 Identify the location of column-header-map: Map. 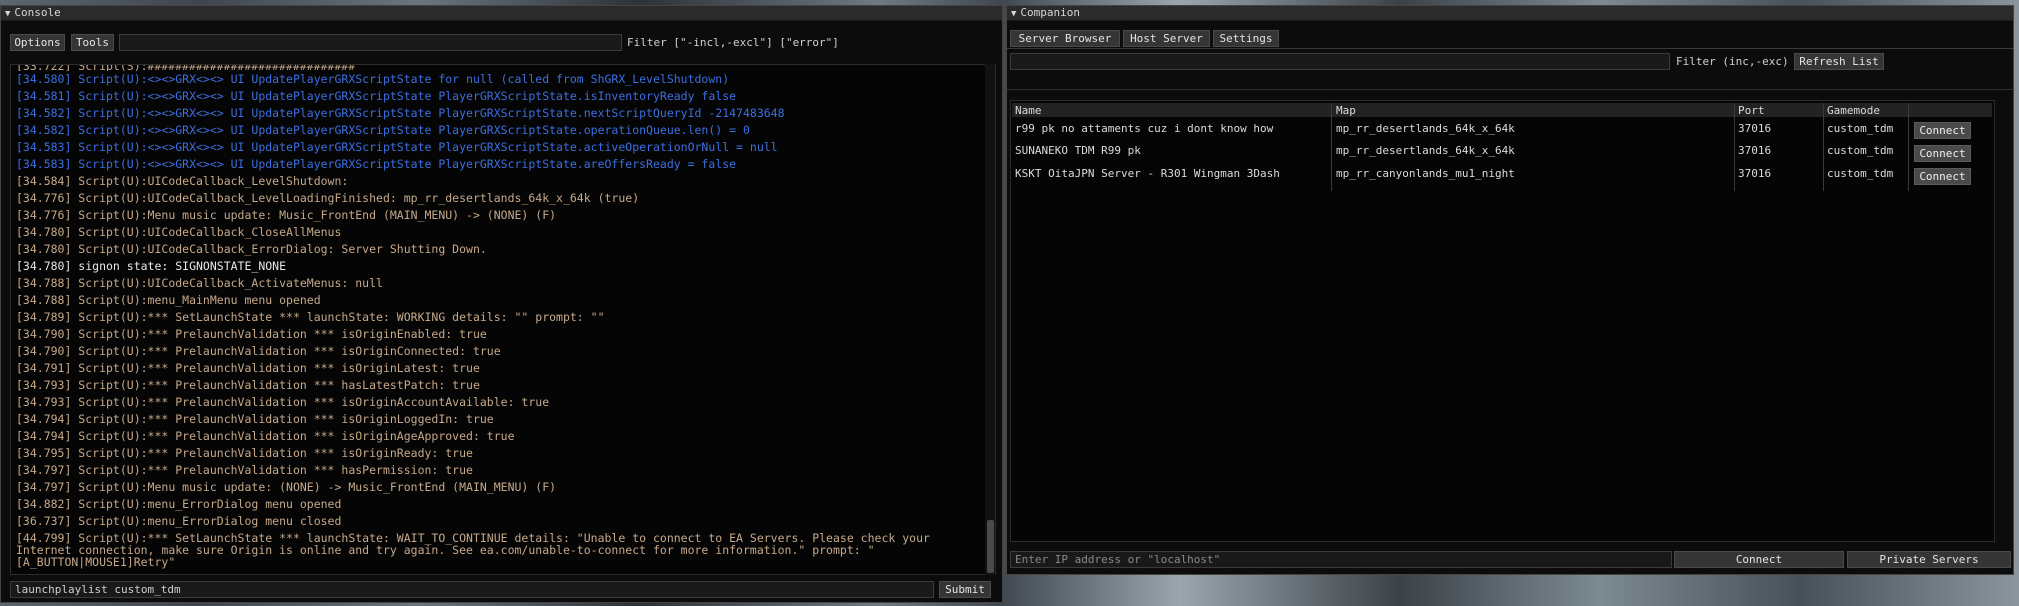
(1346, 110).